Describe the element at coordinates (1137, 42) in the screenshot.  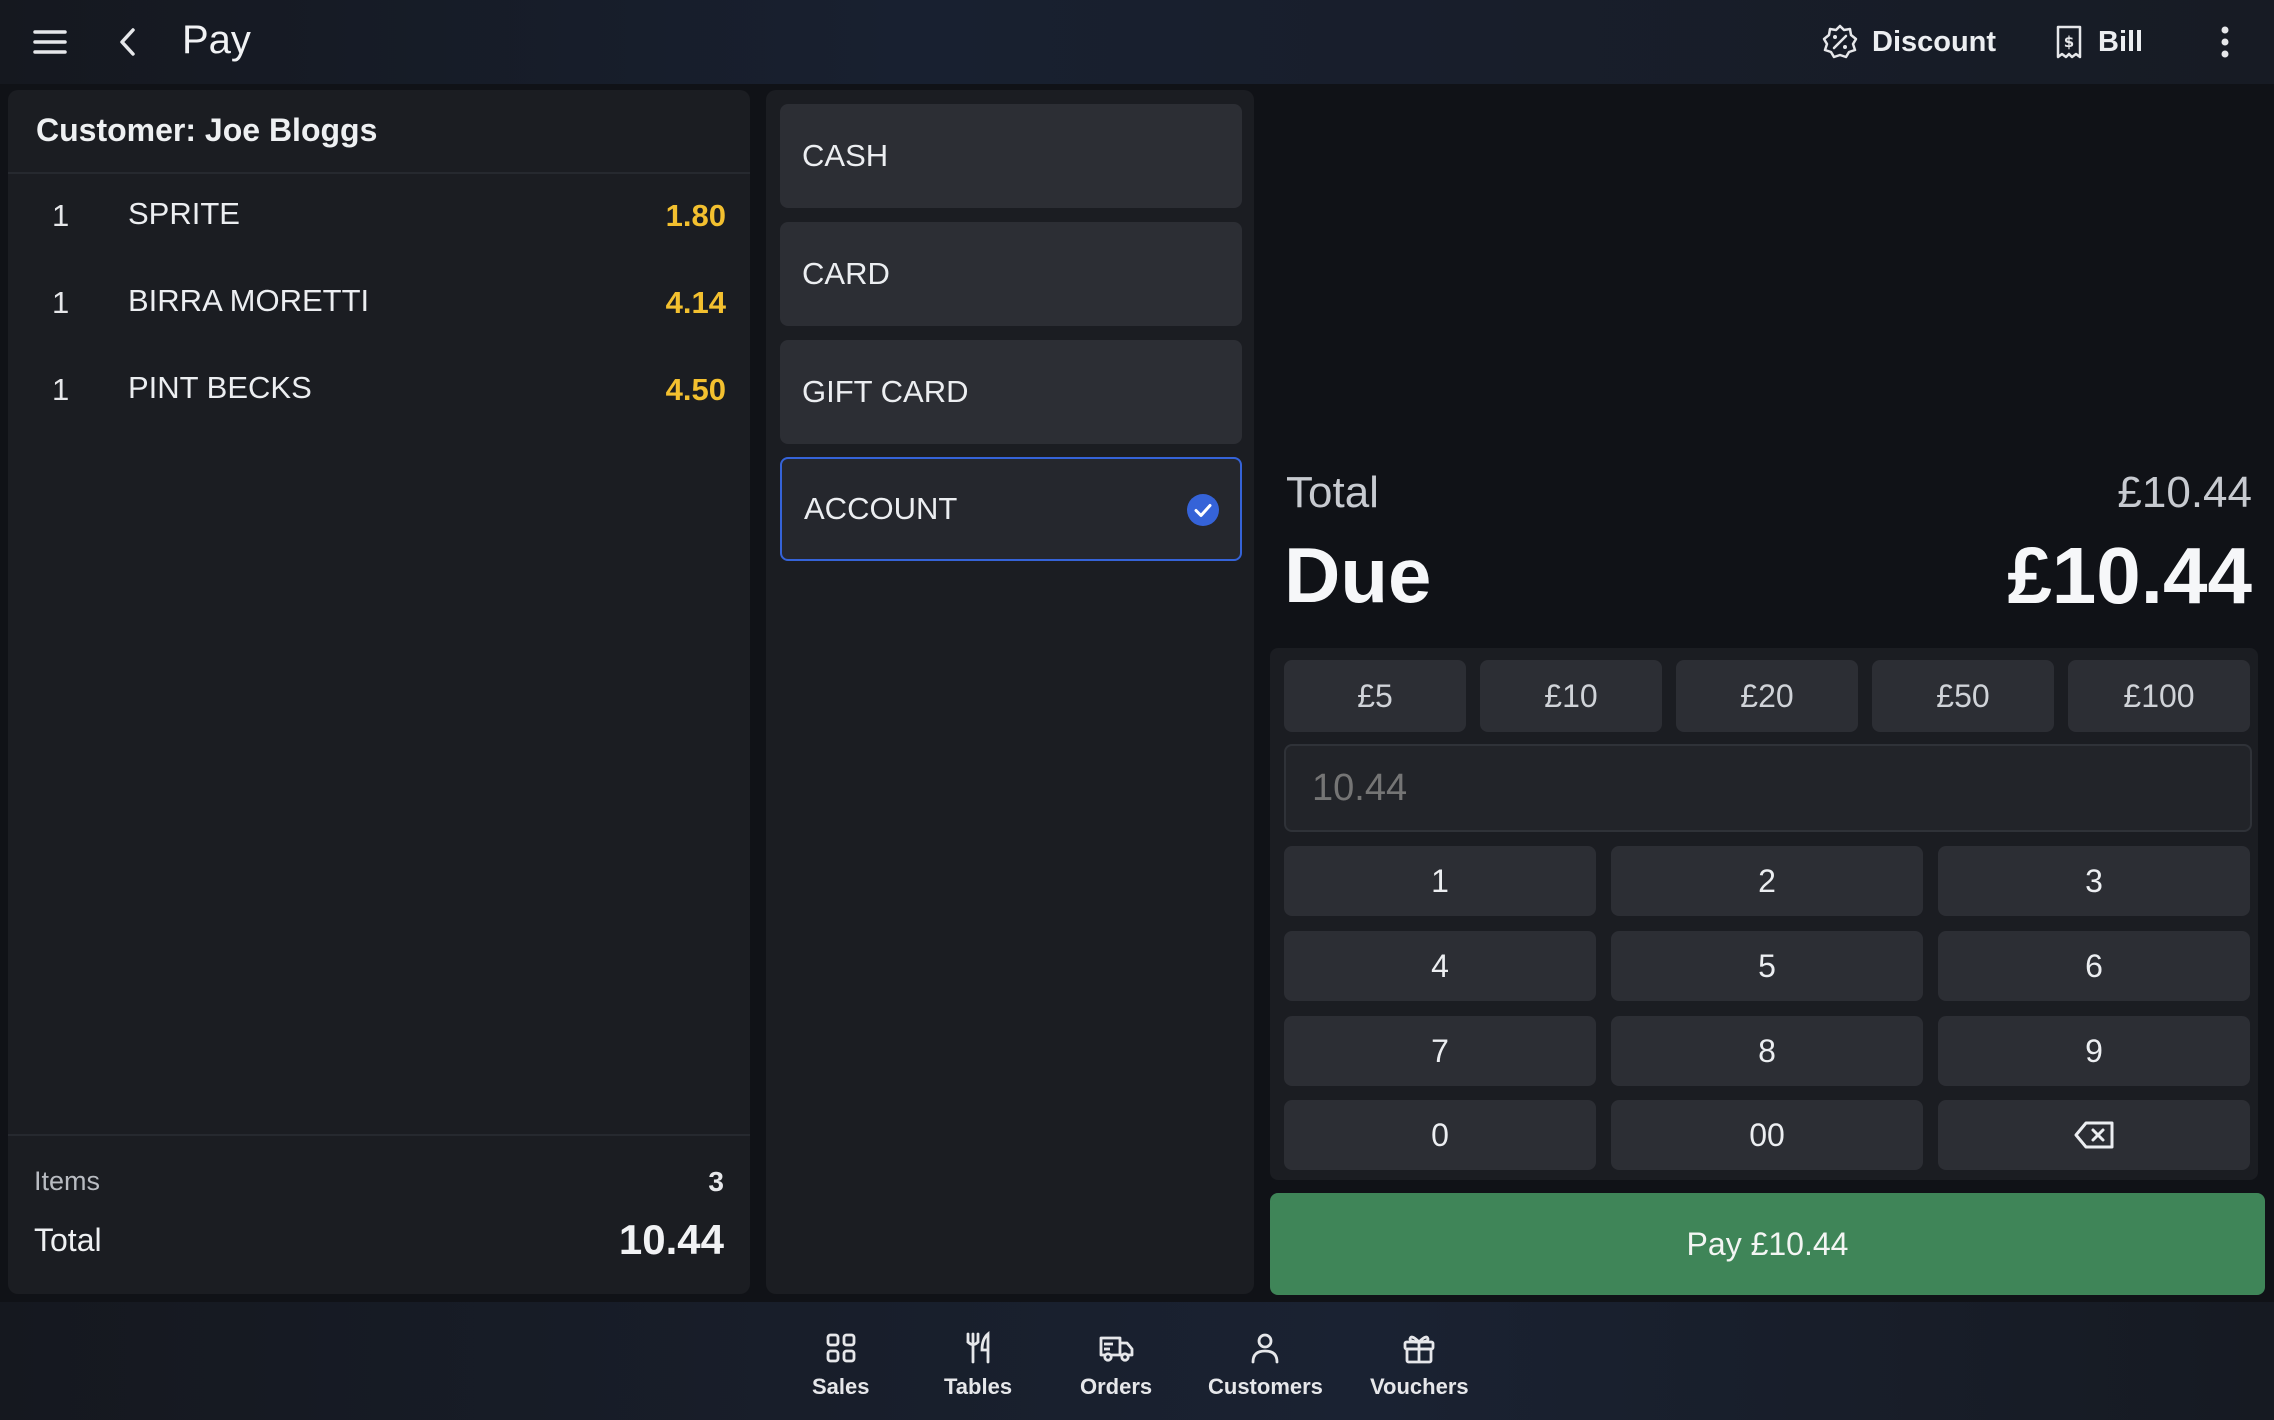
I see `top-bar: Pay Discount $ Bill` at that location.